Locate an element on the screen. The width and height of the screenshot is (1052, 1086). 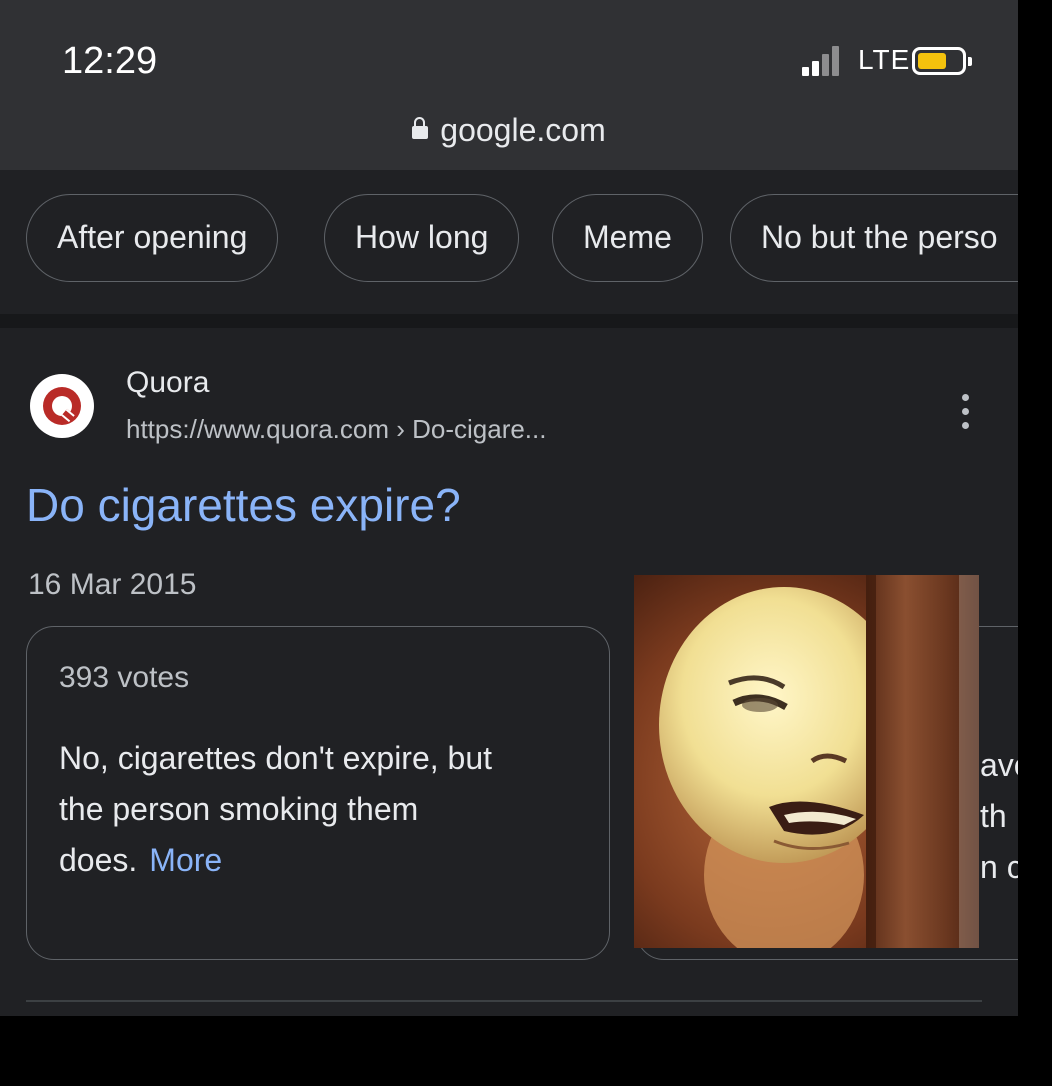
url-bar: google.com is located at coordinates (509, 130).